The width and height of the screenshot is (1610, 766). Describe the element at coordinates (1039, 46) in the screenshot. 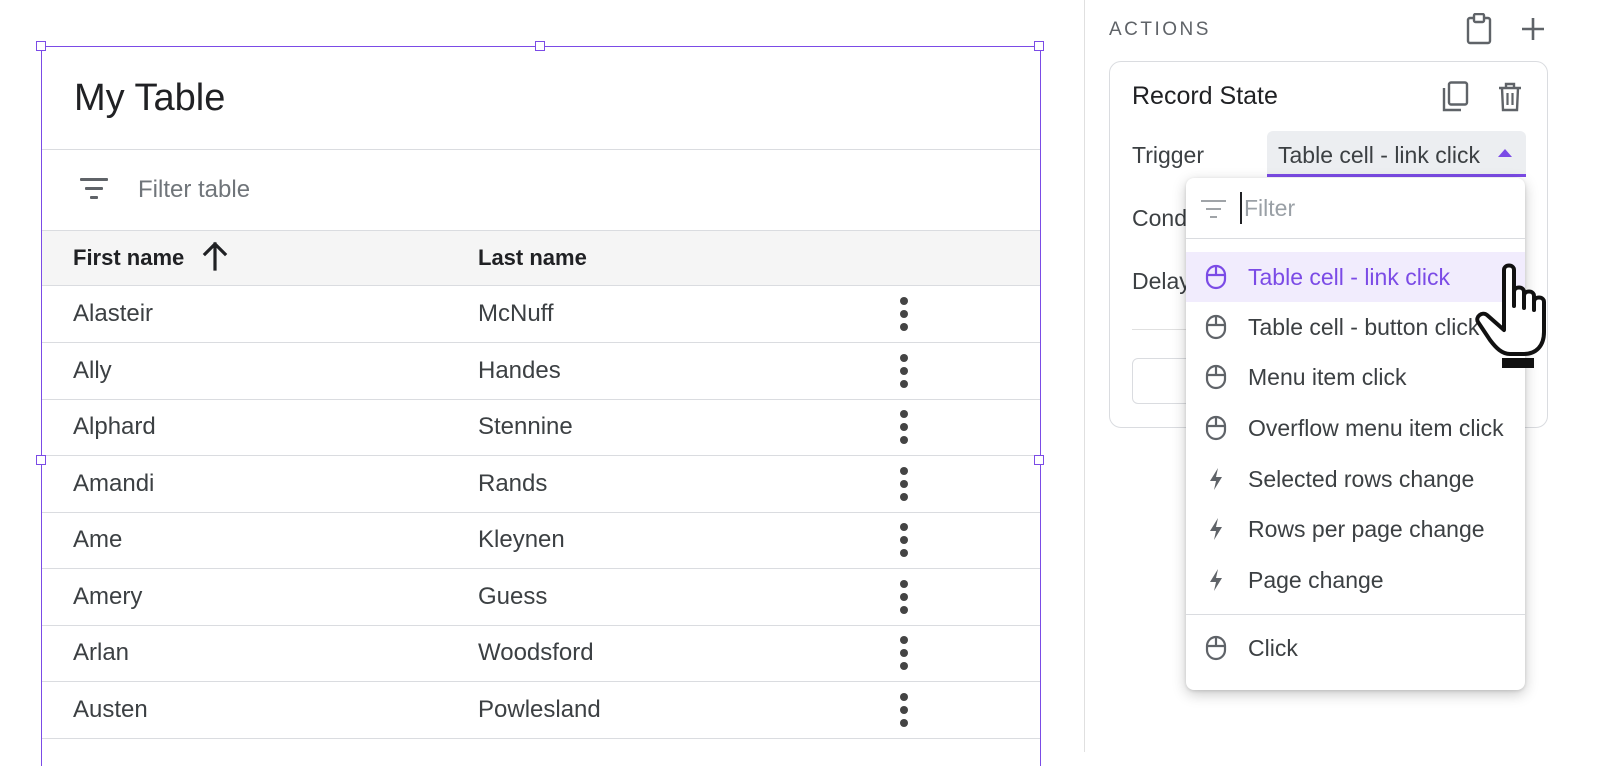

I see `resize-handle-top-right` at that location.